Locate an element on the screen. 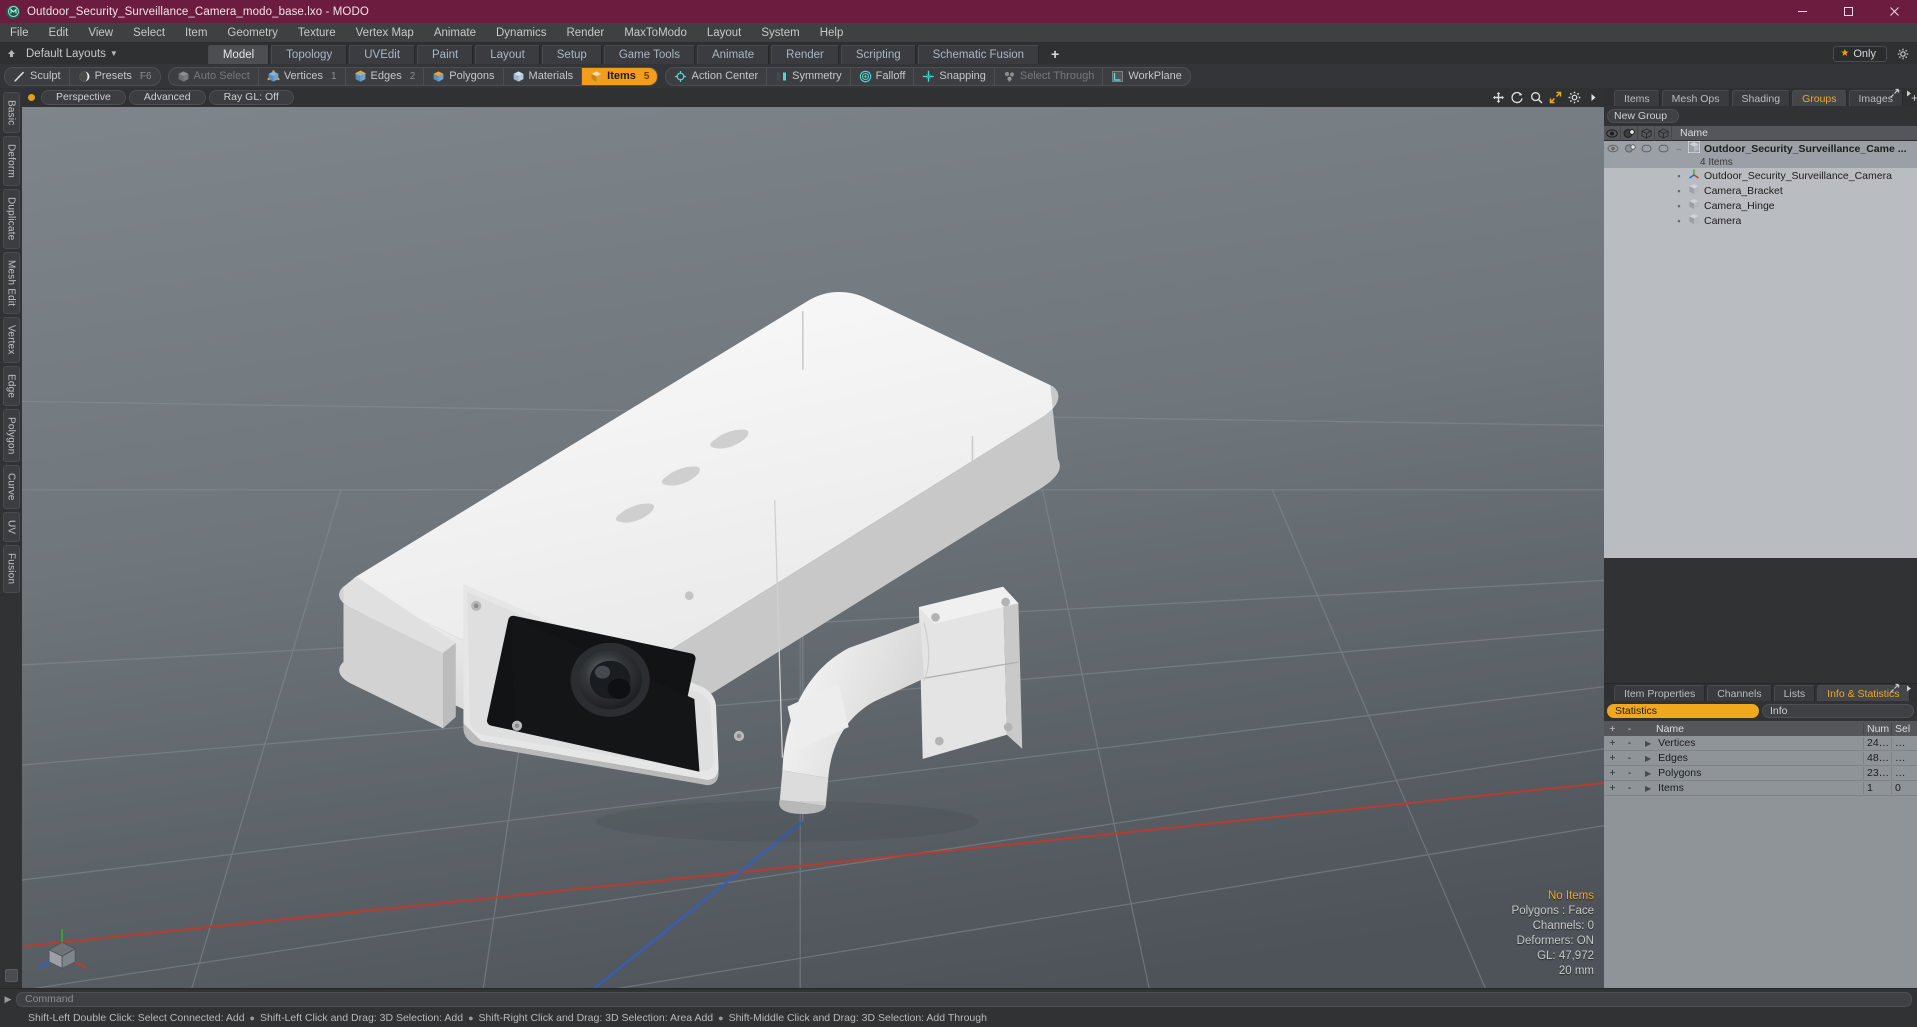 This screenshot has height=1027, width=1917. menu-geometry: Geometry is located at coordinates (252, 33).